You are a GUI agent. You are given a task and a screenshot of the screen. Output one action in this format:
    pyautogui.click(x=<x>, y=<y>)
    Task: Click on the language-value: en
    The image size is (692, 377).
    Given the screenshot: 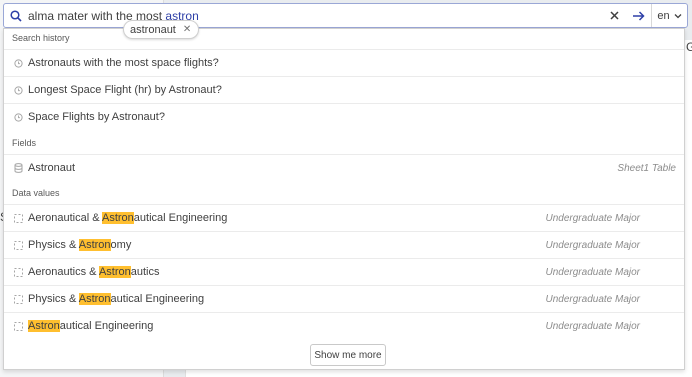 What is the action you would take?
    pyautogui.click(x=663, y=15)
    